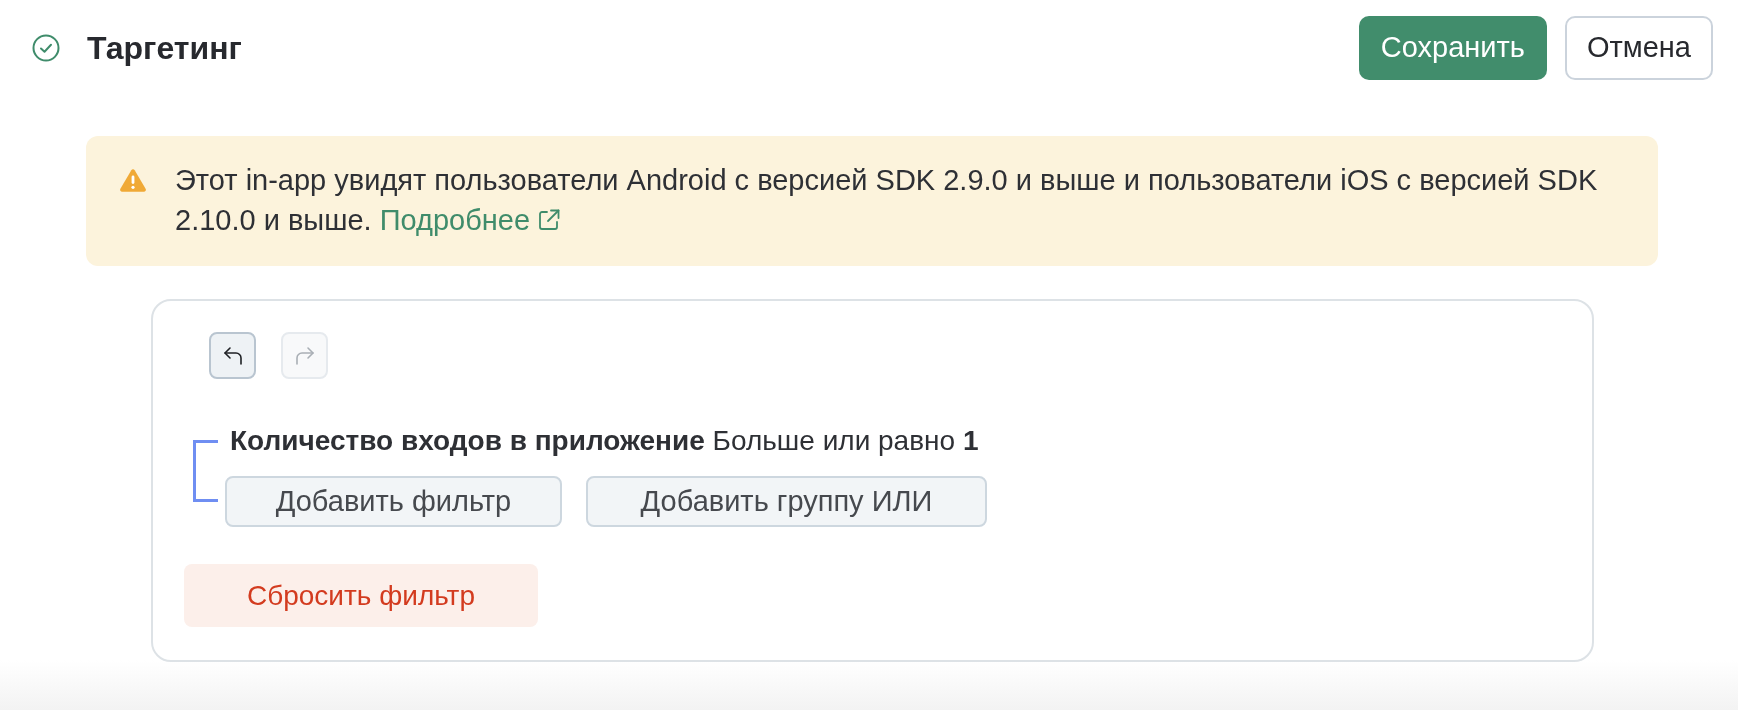 Image resolution: width=1738 pixels, height=710 pixels. Describe the element at coordinates (1638, 48) in the screenshot. I see `cancel-button: Отмена` at that location.